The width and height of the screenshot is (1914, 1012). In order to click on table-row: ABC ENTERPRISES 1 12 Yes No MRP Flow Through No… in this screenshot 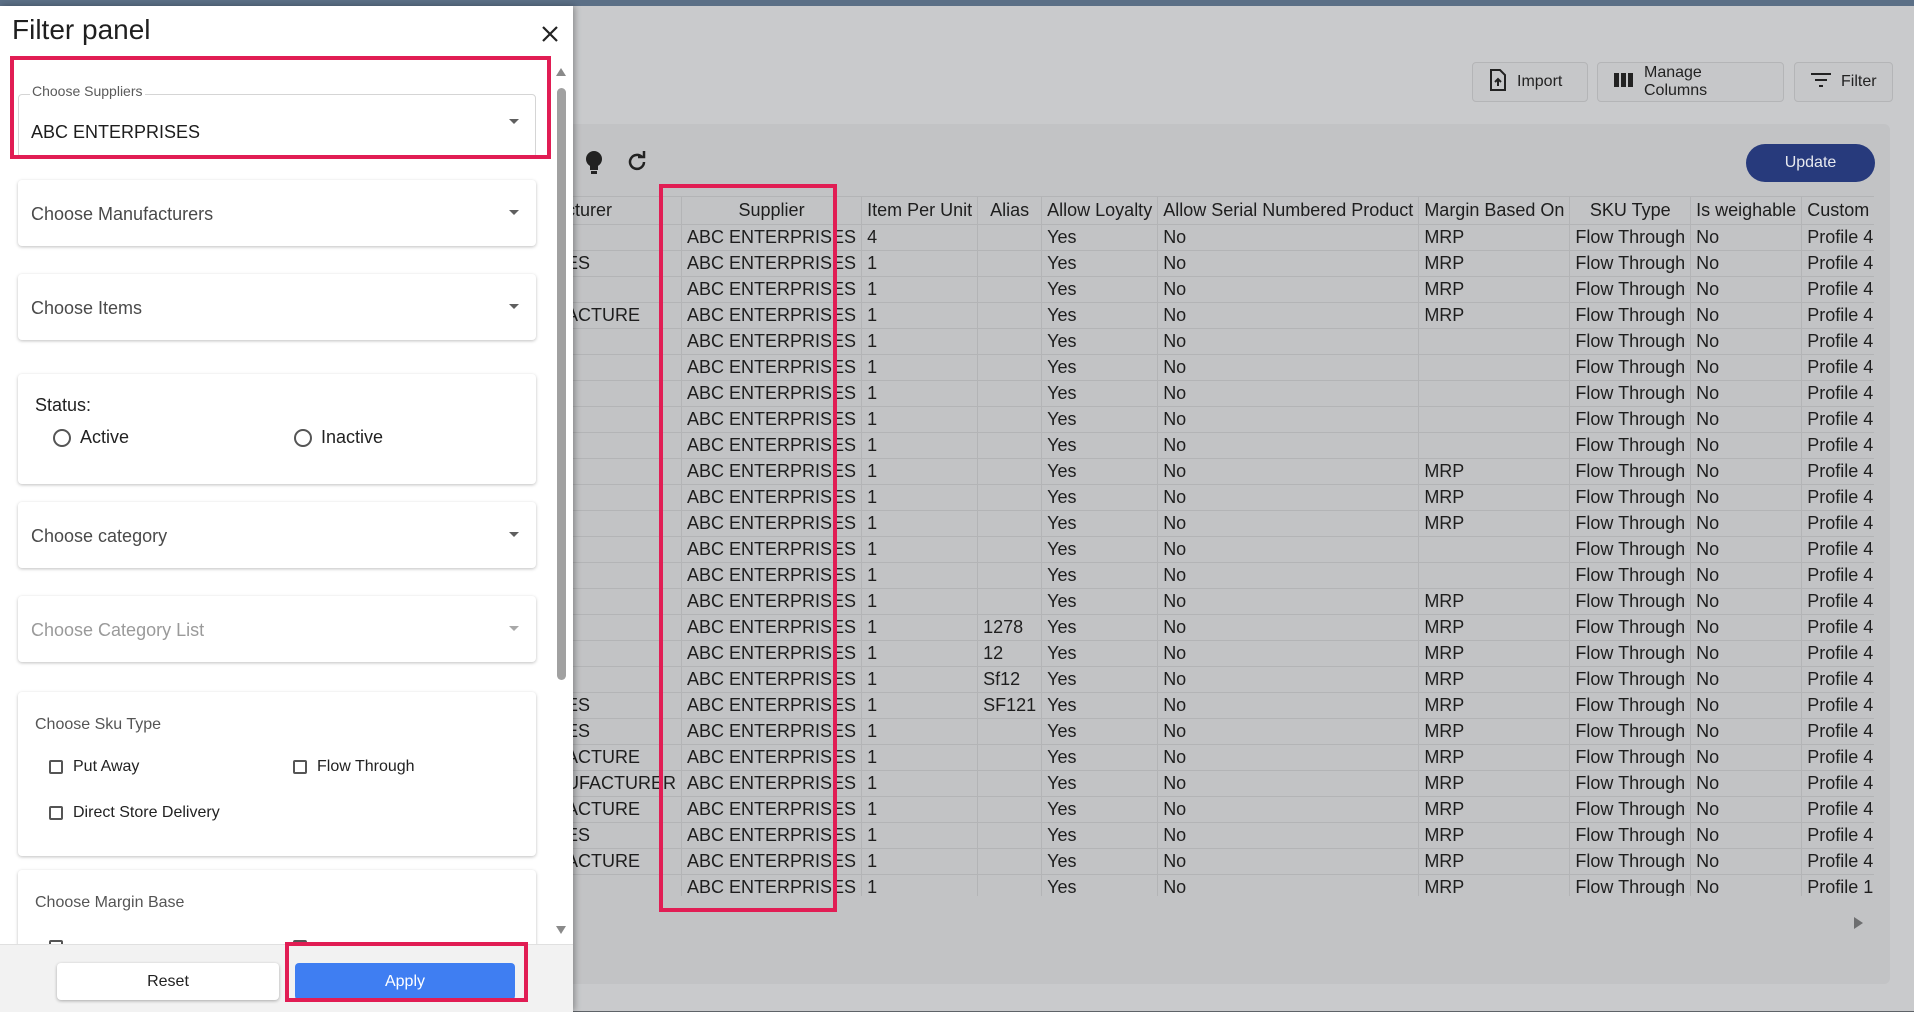, I will do `click(1217, 653)`.